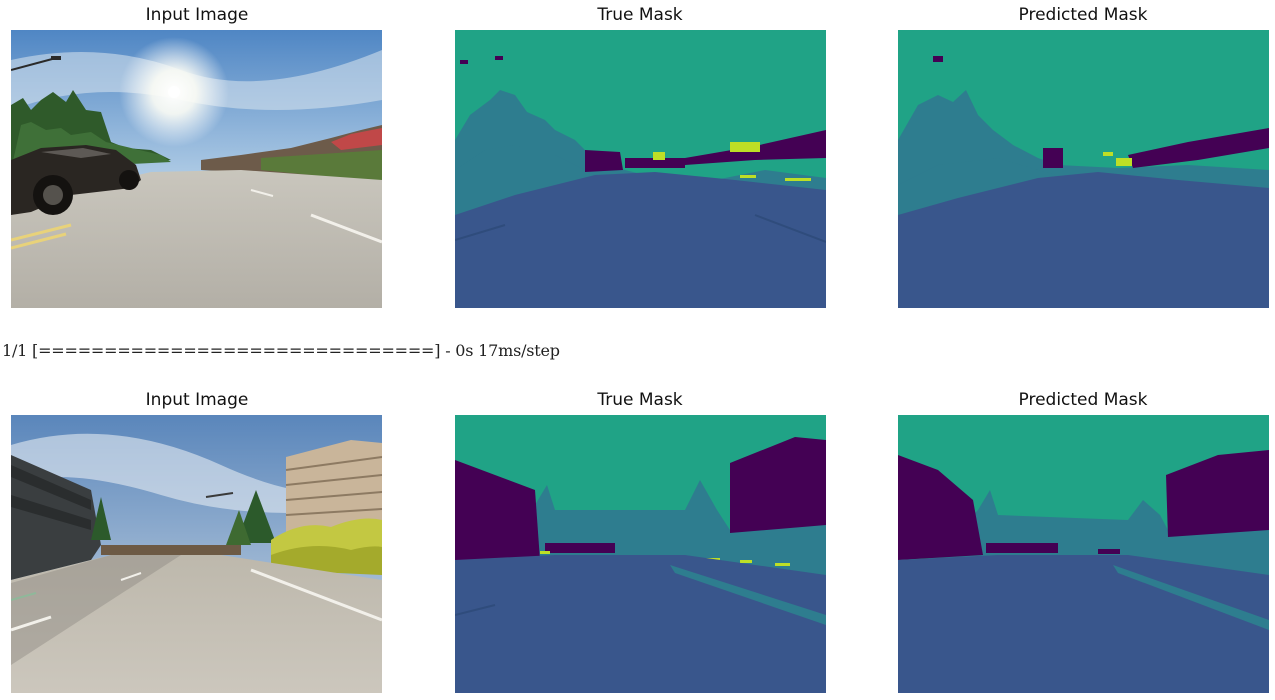 Image resolution: width=1275 pixels, height=700 pixels. What do you see at coordinates (640, 400) in the screenshot?
I see `panel-title-true-mask-2: True Mask` at bounding box center [640, 400].